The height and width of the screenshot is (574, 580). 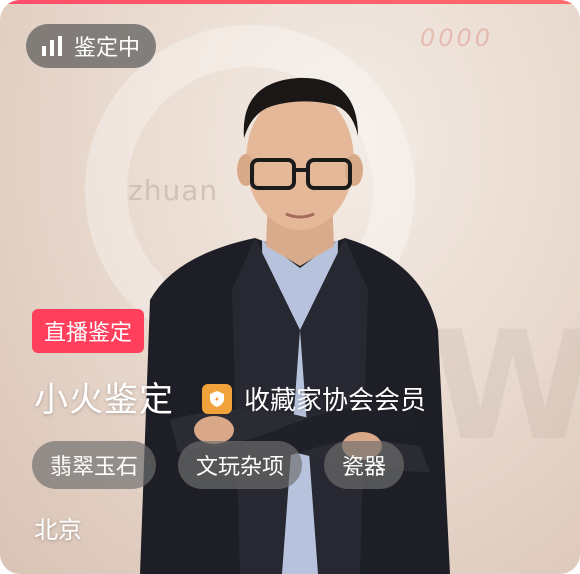 What do you see at coordinates (217, 398) in the screenshot?
I see `shield-icon` at bounding box center [217, 398].